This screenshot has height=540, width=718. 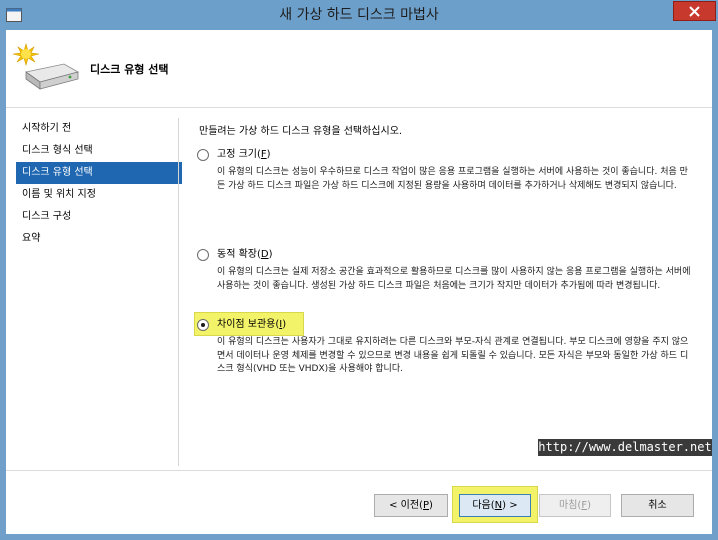 What do you see at coordinates (406, 505) in the screenshot?
I see `button-label: < 이전(` at bounding box center [406, 505].